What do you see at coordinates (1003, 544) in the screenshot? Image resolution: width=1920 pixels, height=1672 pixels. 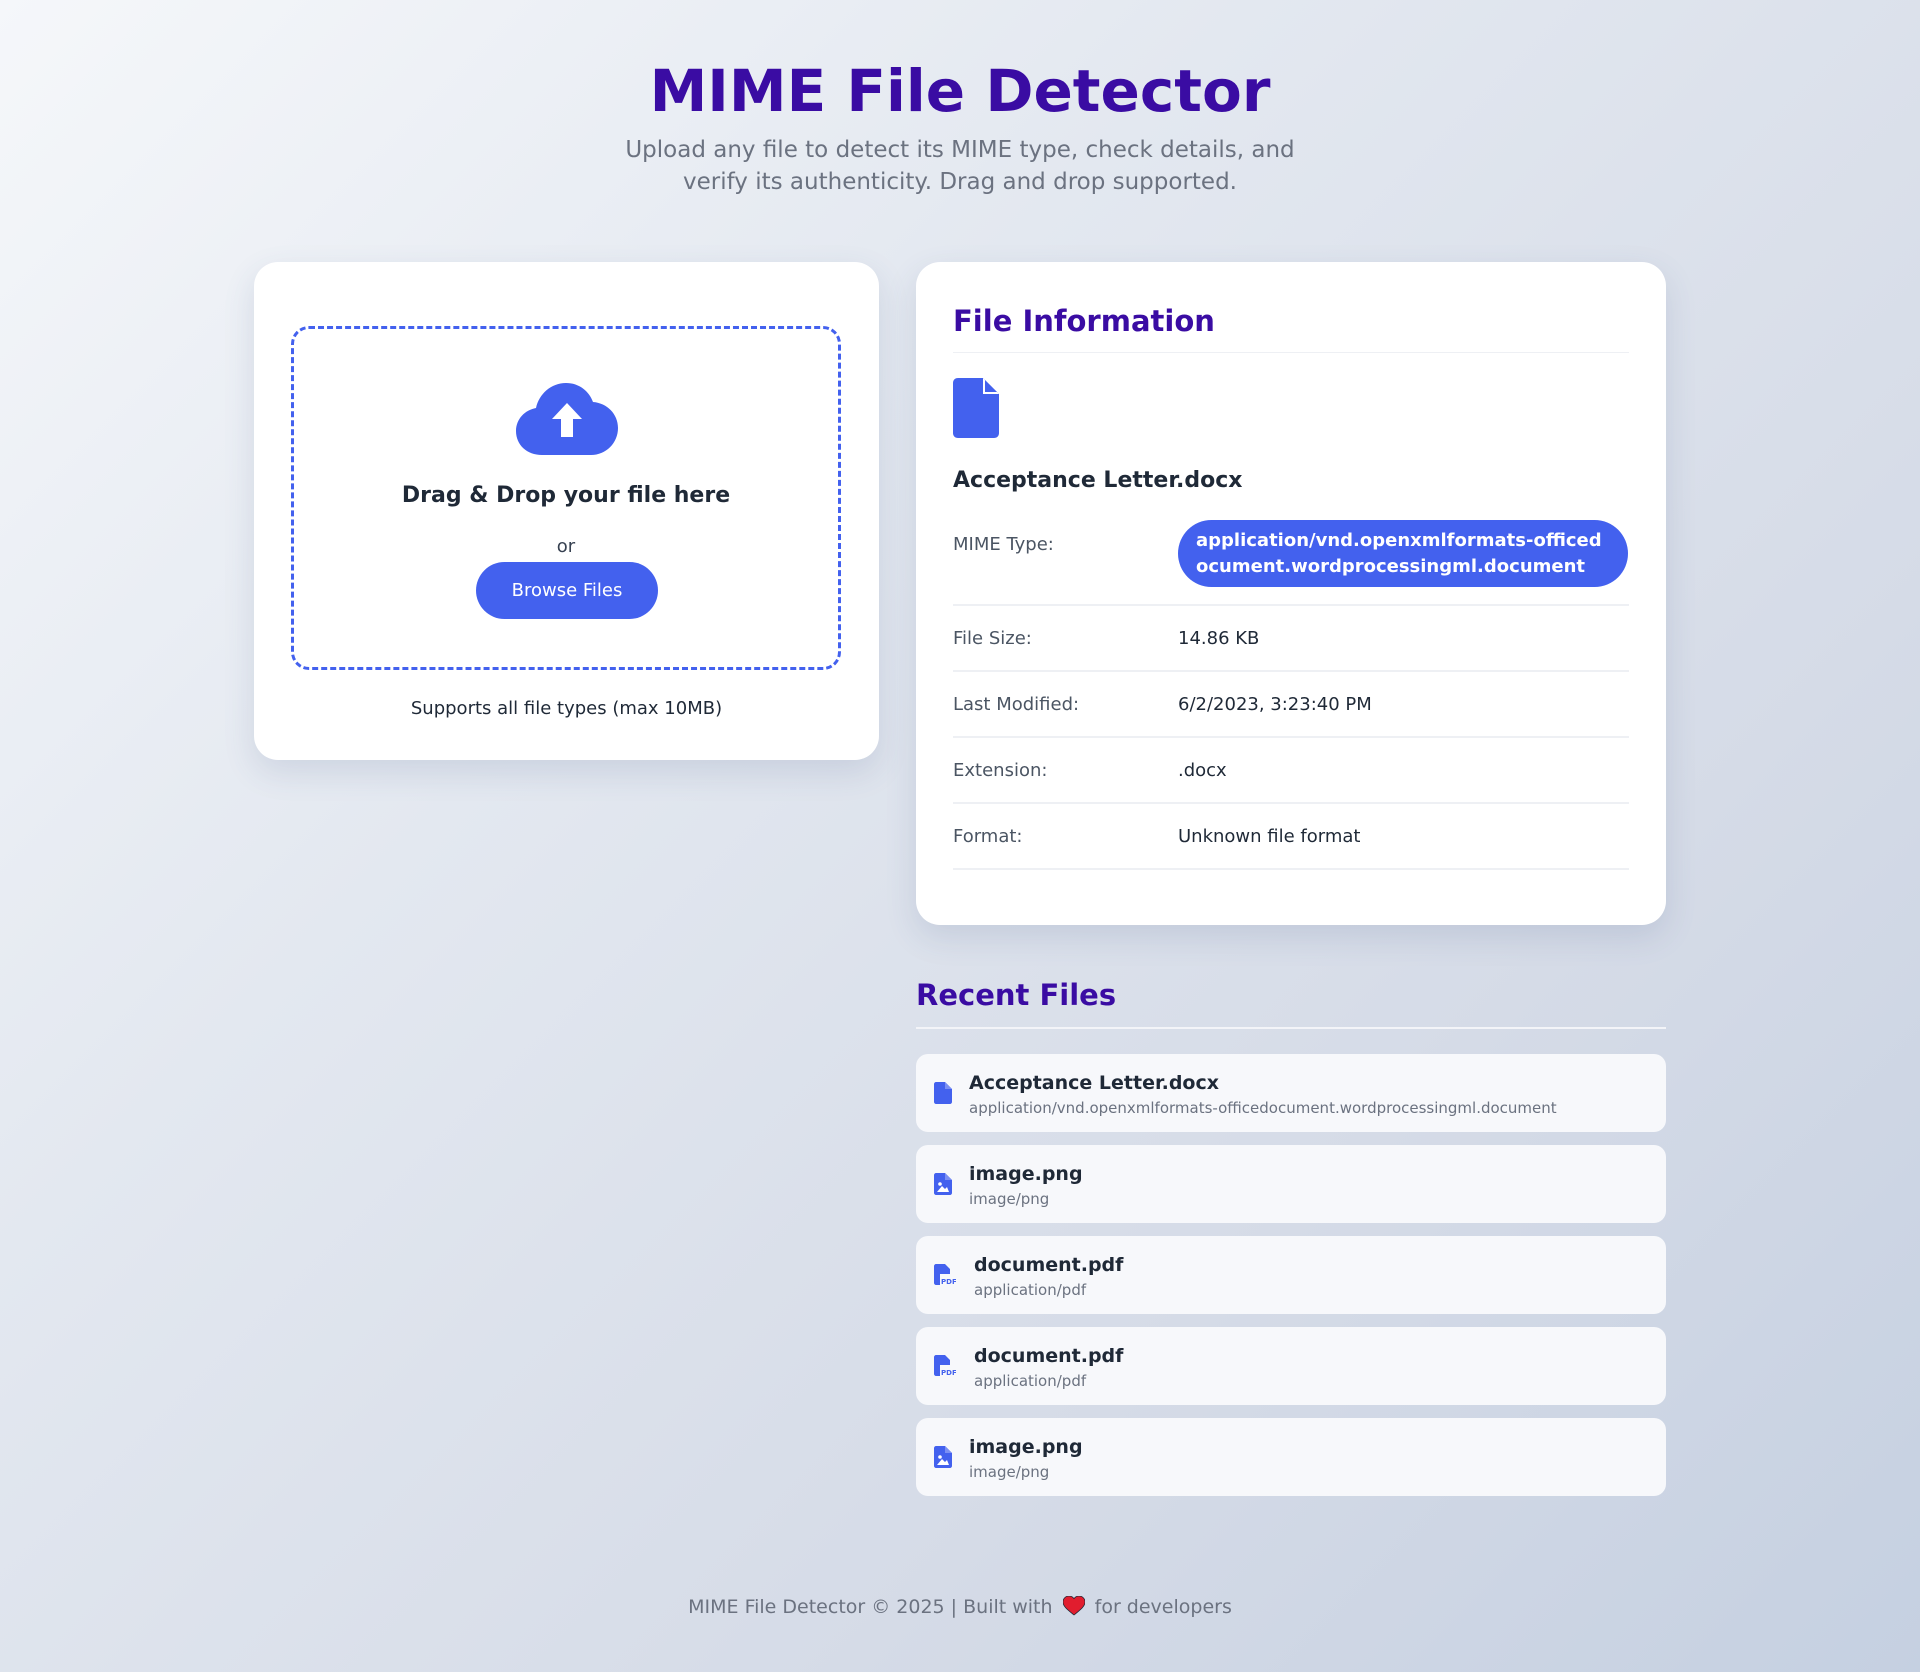 I see `detail-label: MIME Type:` at bounding box center [1003, 544].